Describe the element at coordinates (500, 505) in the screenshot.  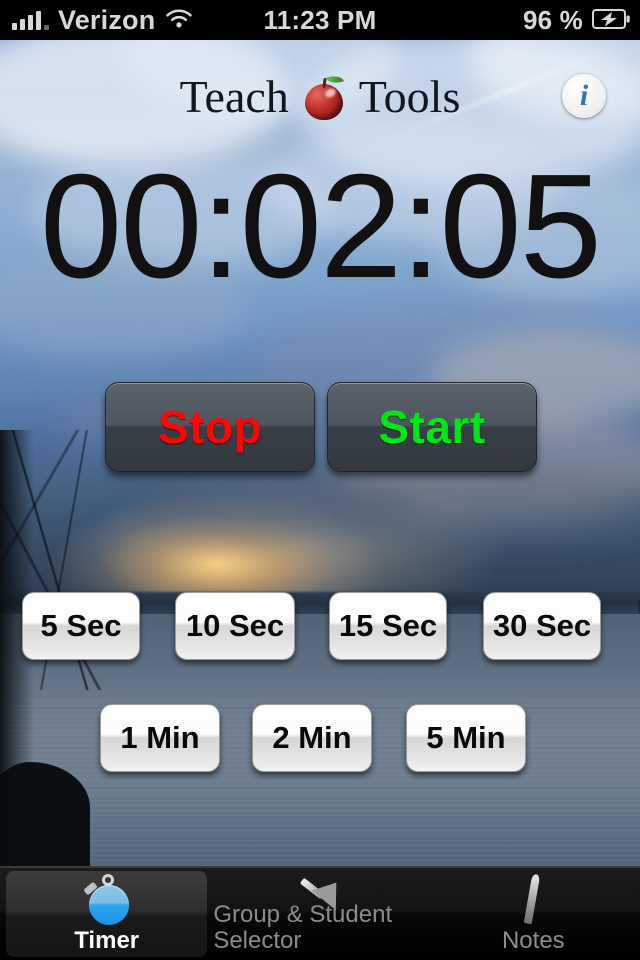
I see `cloud` at that location.